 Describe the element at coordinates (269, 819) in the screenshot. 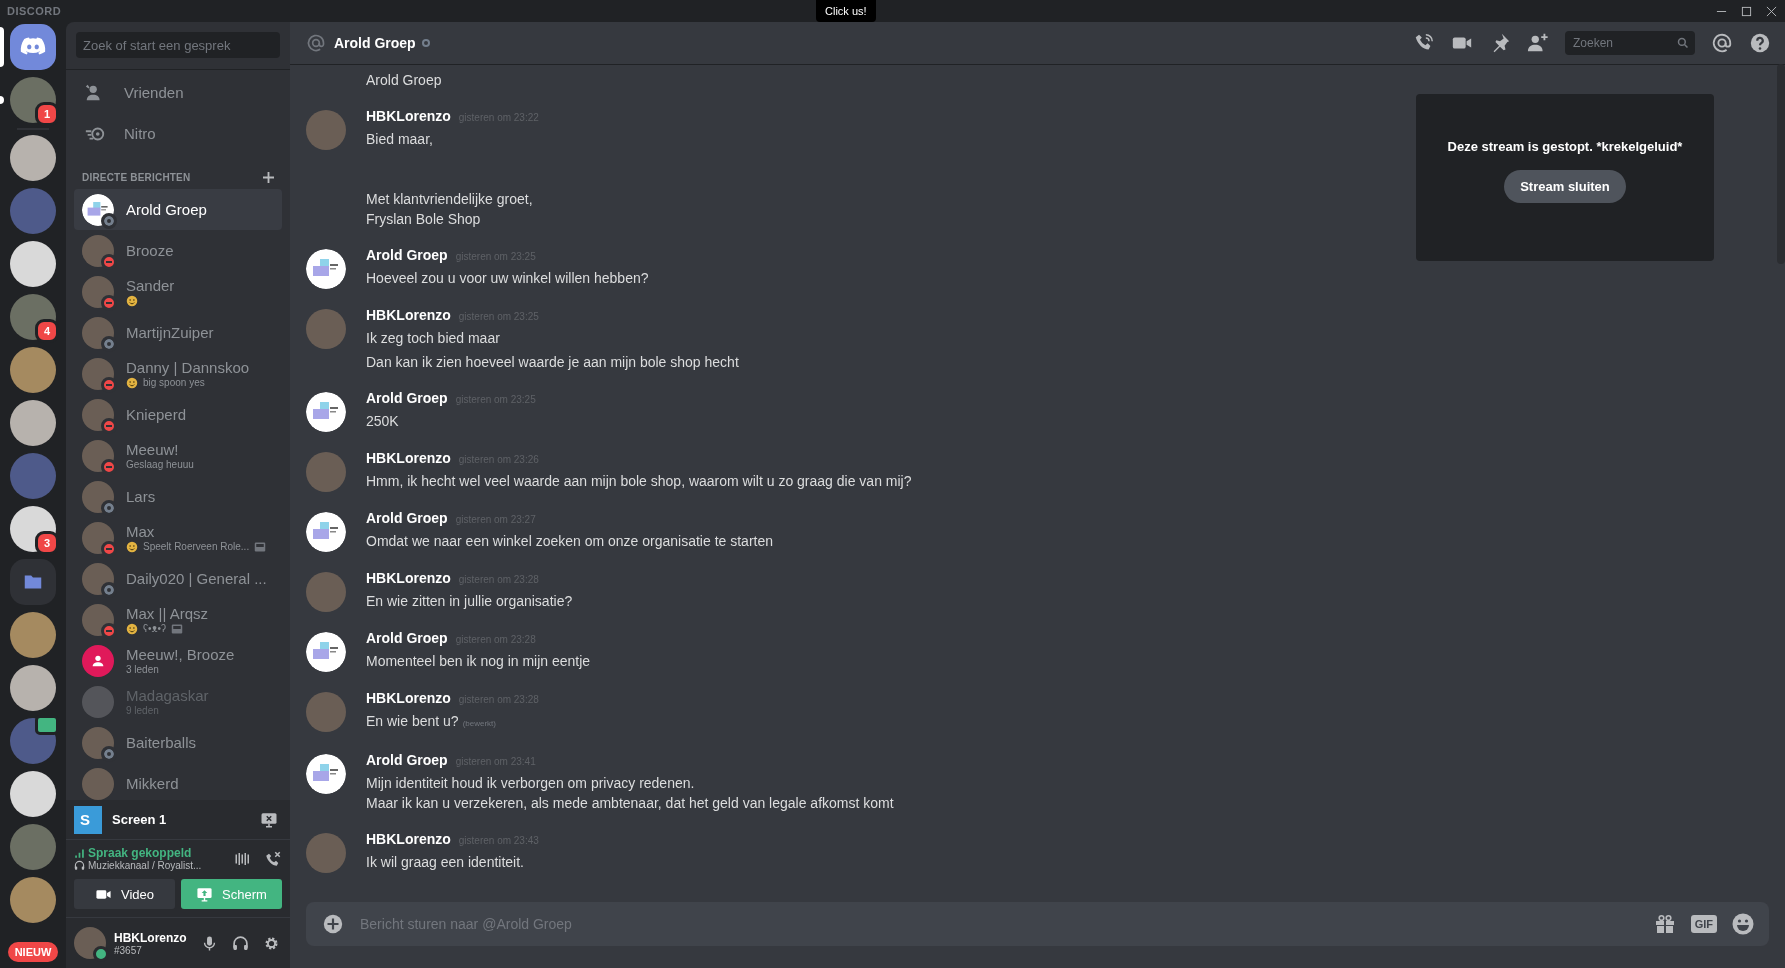

I see `stop-stream-icon` at that location.